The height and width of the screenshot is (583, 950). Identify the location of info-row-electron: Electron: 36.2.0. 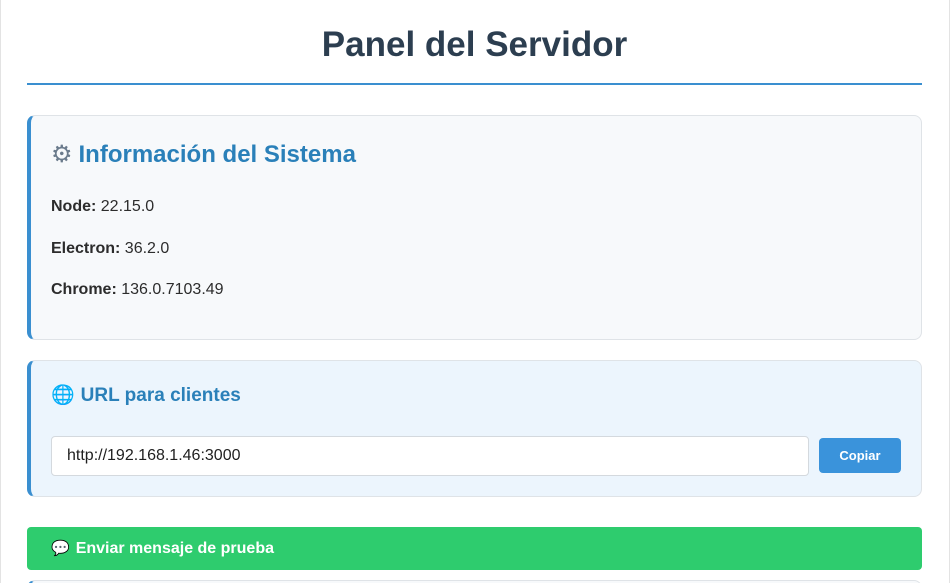
(110, 249).